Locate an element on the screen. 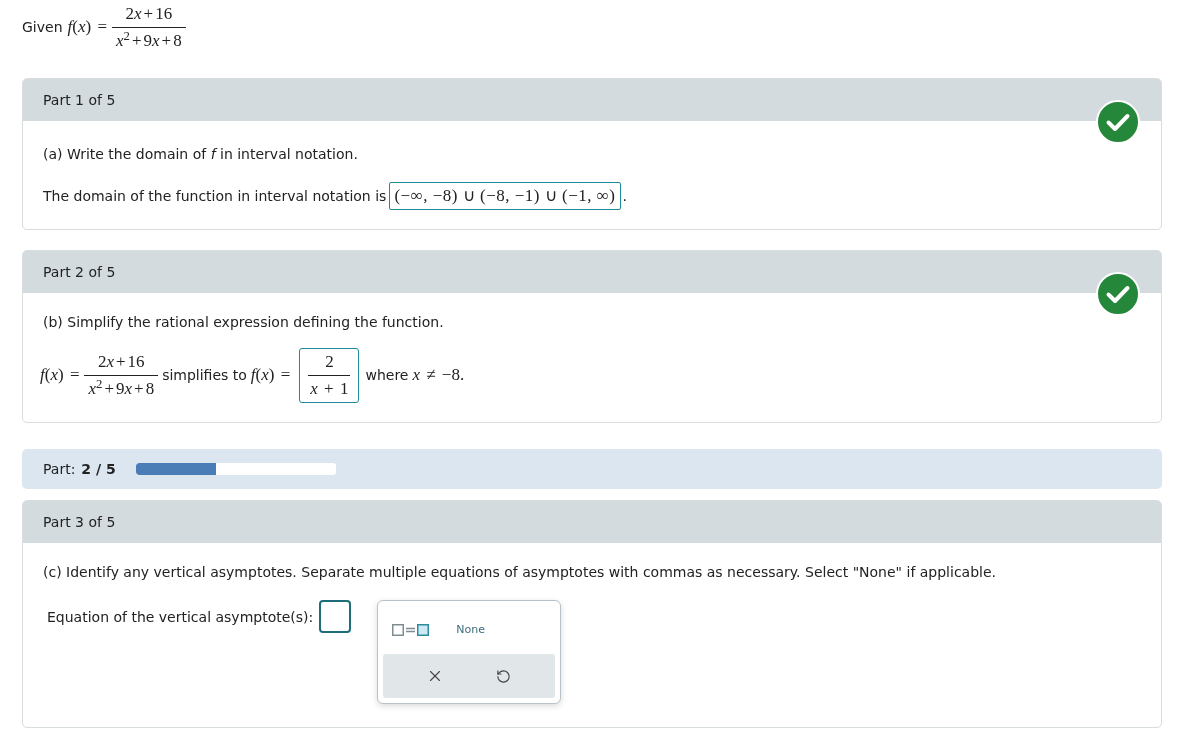  equation-template-button is located at coordinates (411, 630).